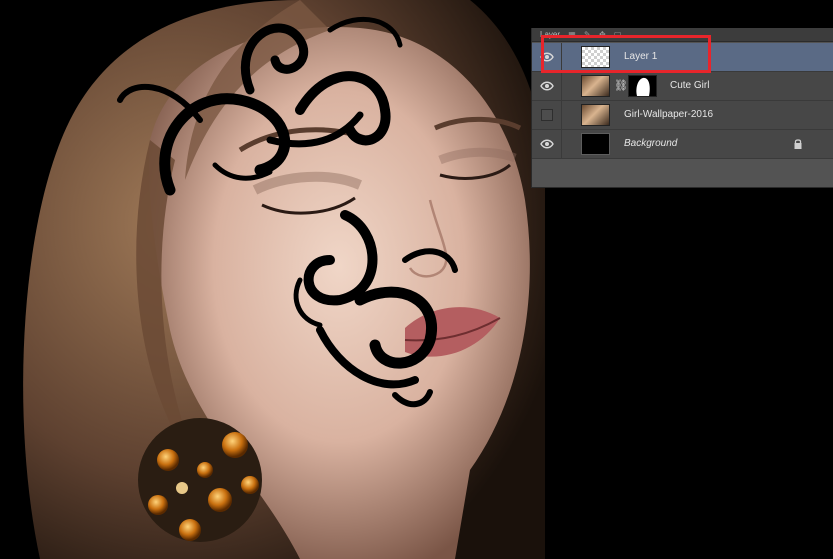 The image size is (833, 559). What do you see at coordinates (572, 34) in the screenshot?
I see `lock-pixels-icon: ▦` at bounding box center [572, 34].